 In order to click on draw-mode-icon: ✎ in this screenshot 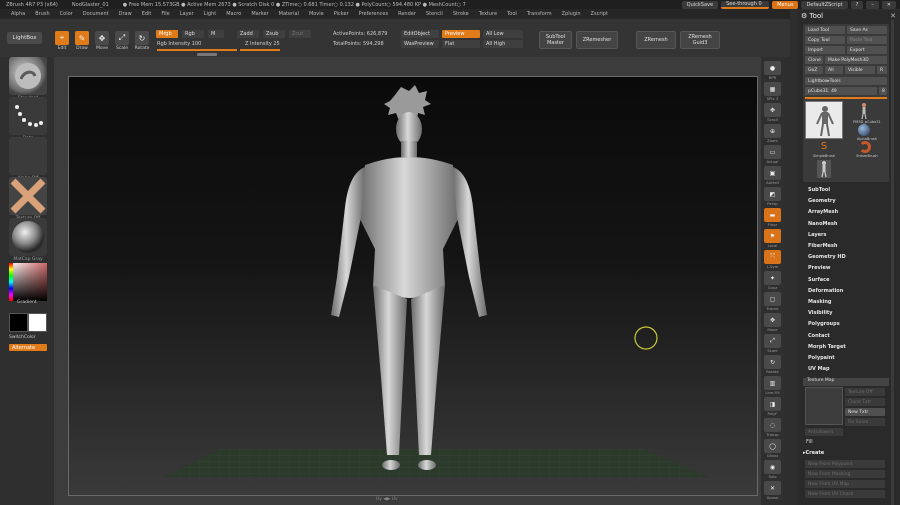, I will do `click(82, 38)`.